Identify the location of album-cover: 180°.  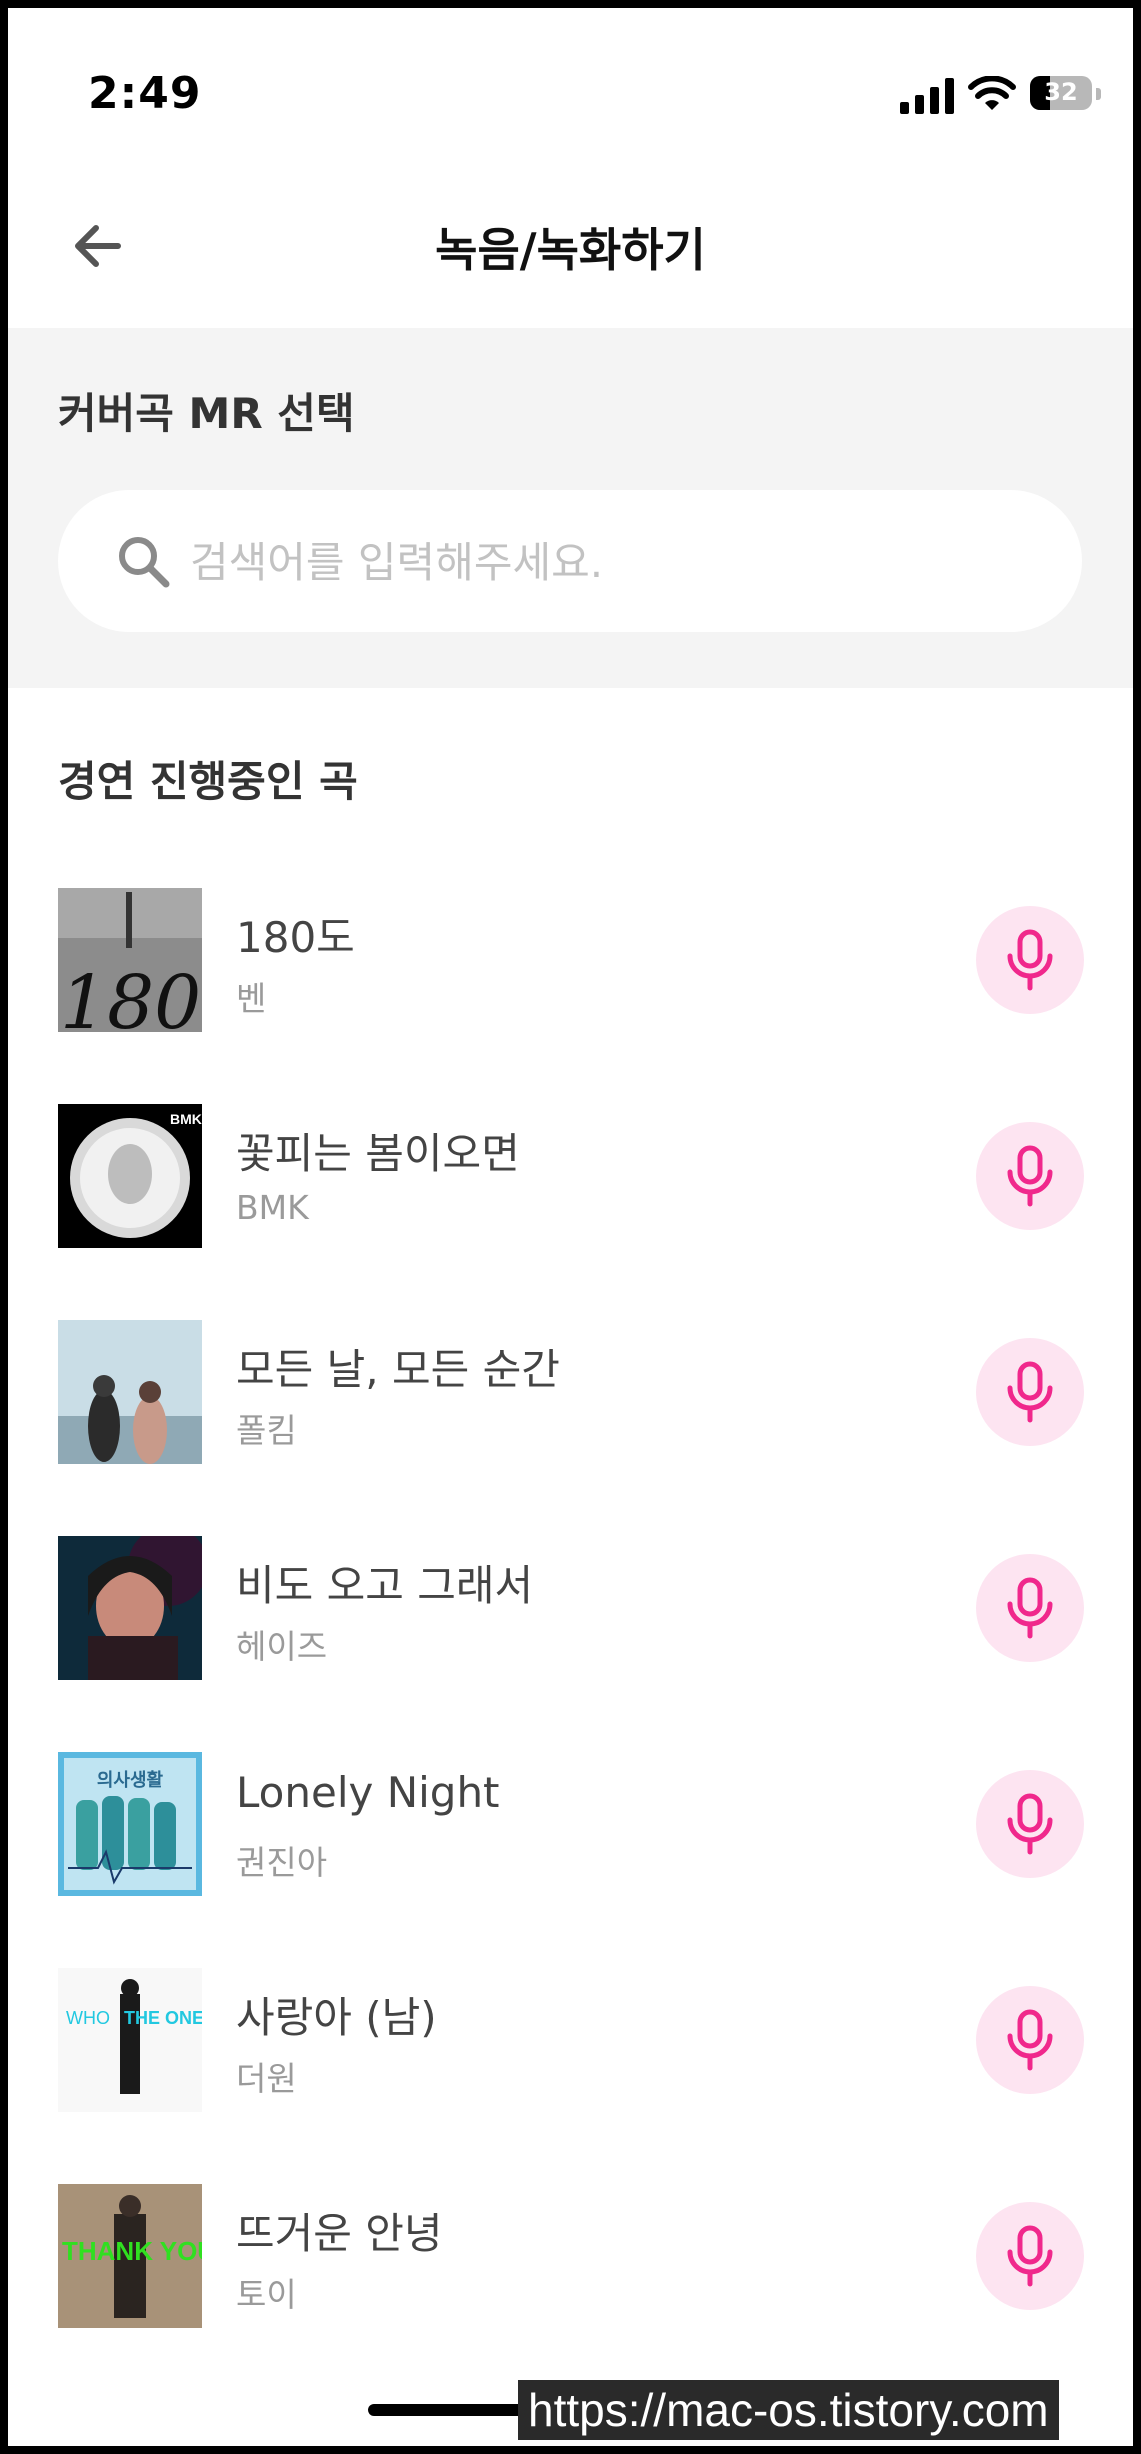
(130, 960).